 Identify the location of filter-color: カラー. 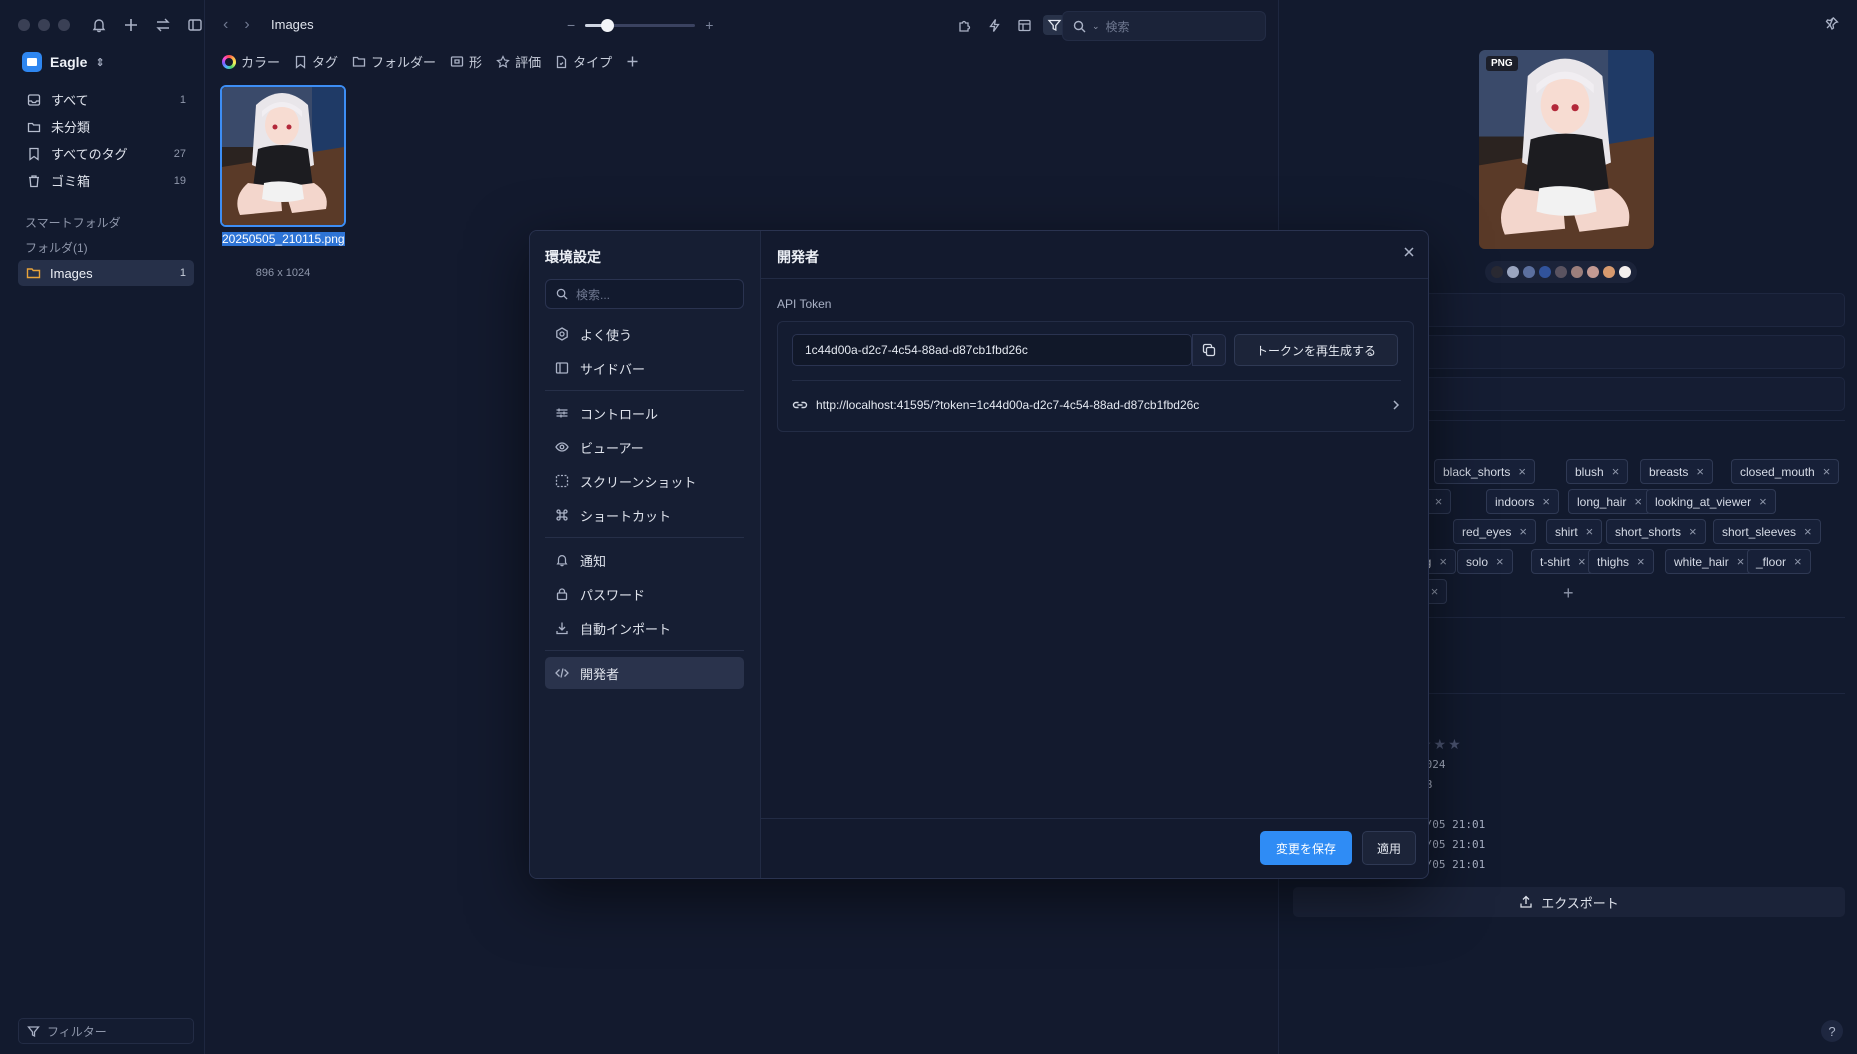
(251, 61).